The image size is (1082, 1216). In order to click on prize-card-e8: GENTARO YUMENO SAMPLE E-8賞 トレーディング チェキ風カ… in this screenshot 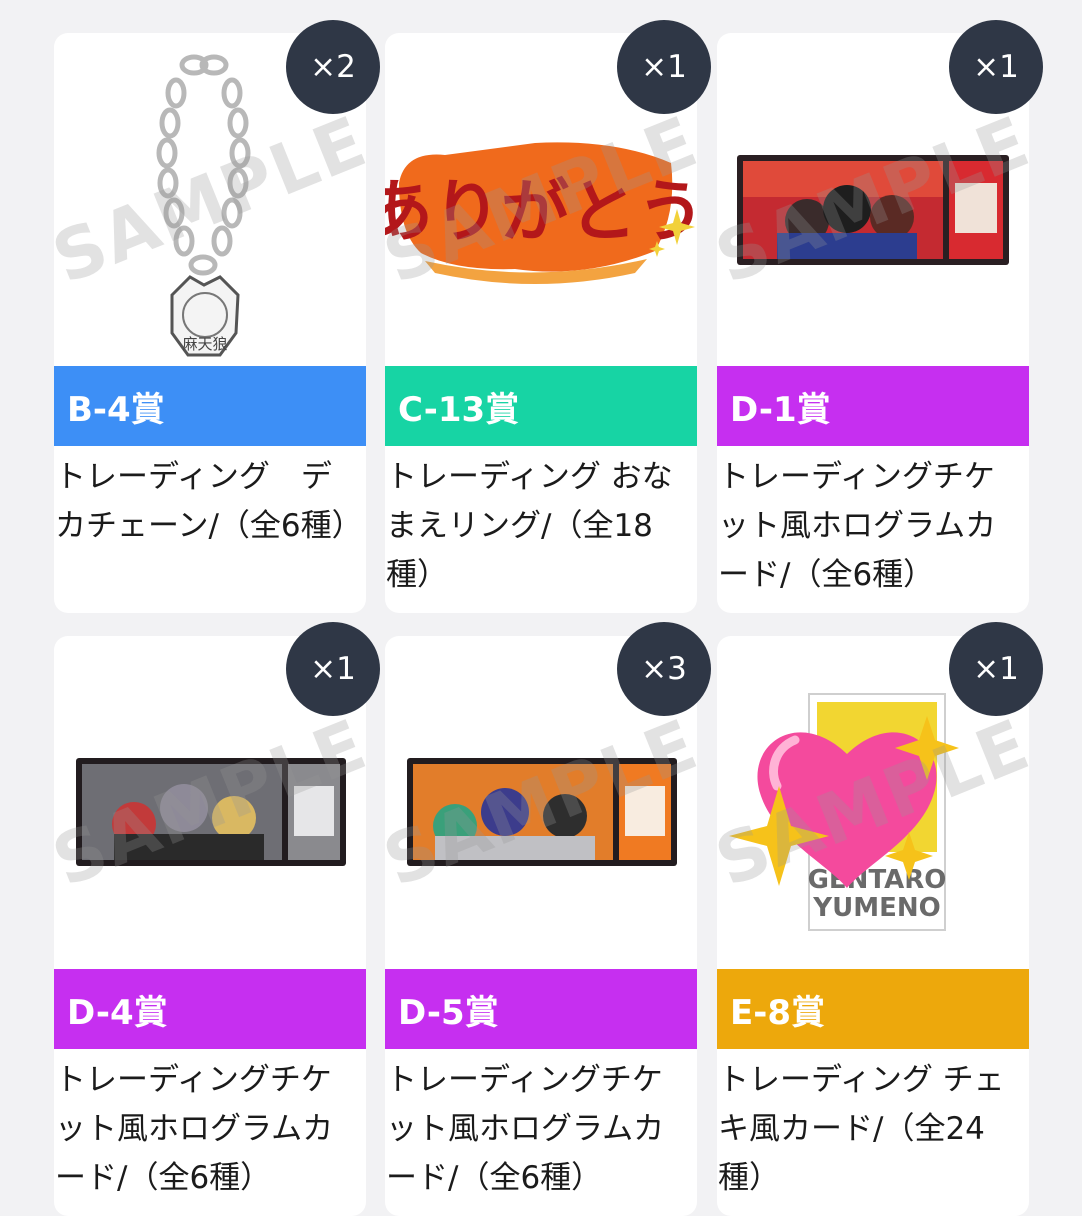, I will do `click(873, 926)`.